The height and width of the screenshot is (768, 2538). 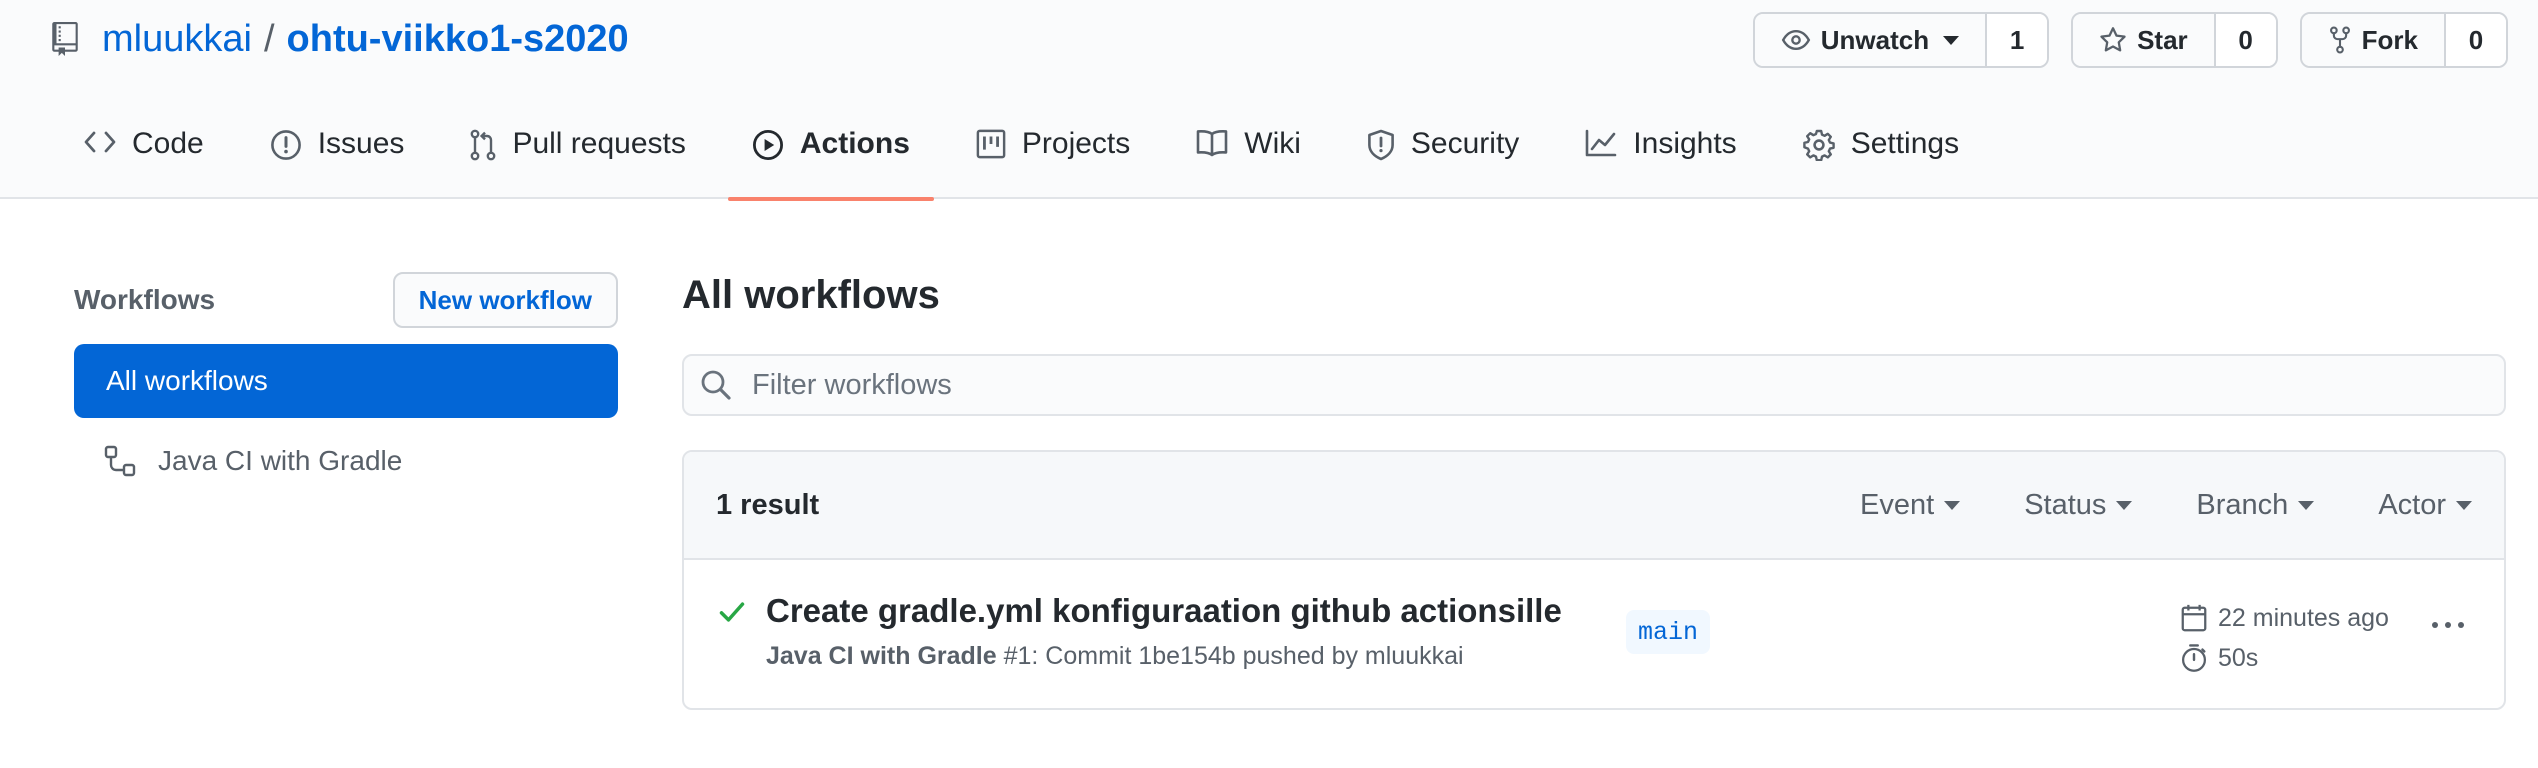 I want to click on tab-pull-requests: Pull requests, so click(x=577, y=154).